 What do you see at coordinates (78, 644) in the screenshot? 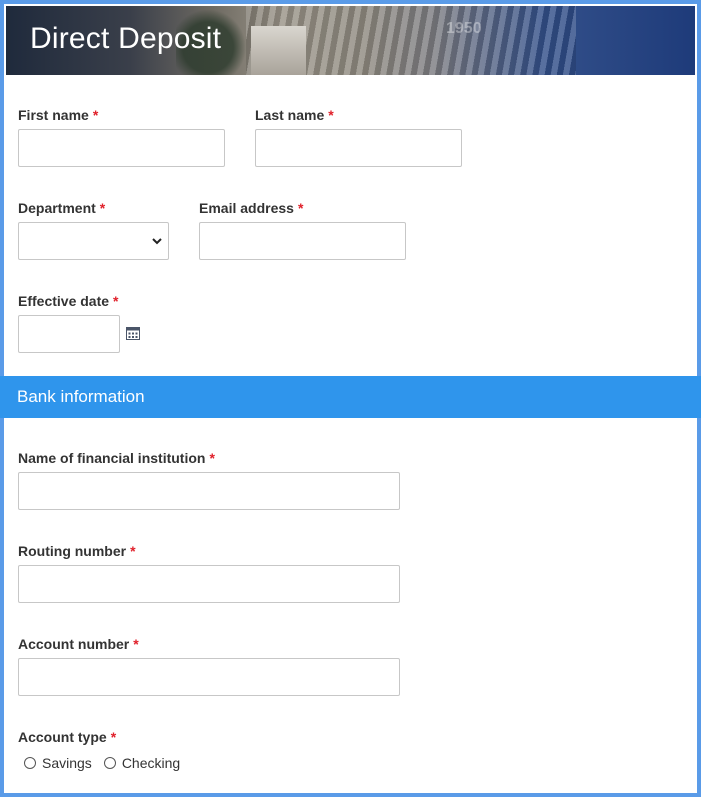
I see `account-number-label: Account number *` at bounding box center [78, 644].